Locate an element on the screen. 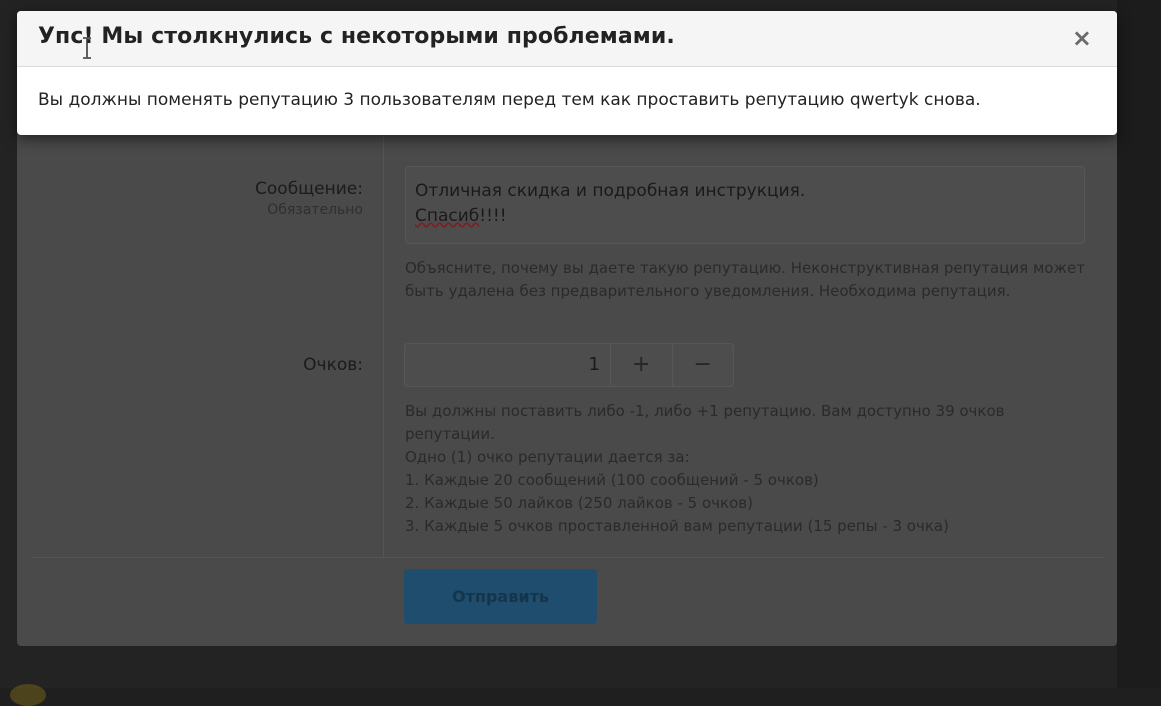 This screenshot has height=706, width=1161. points-value-input: 1 is located at coordinates (508, 365).